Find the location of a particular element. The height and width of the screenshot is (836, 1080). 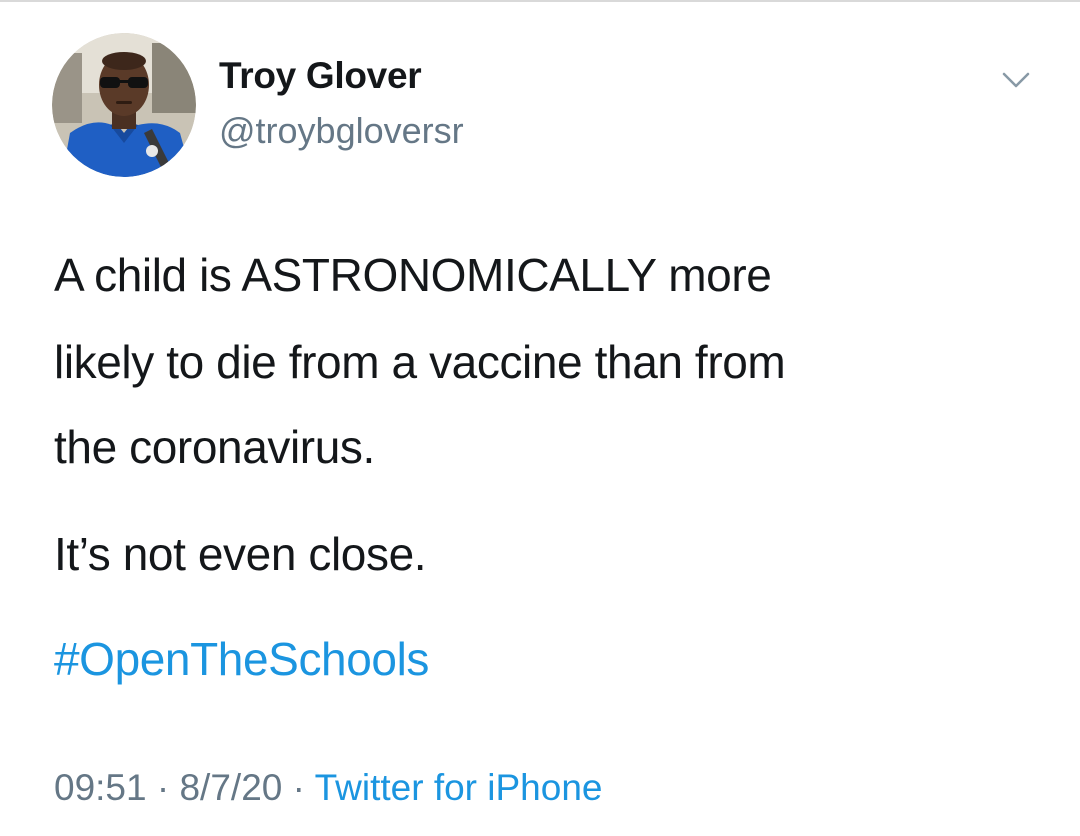

hashtag-link: #OpenTheSchools is located at coordinates (241, 659).